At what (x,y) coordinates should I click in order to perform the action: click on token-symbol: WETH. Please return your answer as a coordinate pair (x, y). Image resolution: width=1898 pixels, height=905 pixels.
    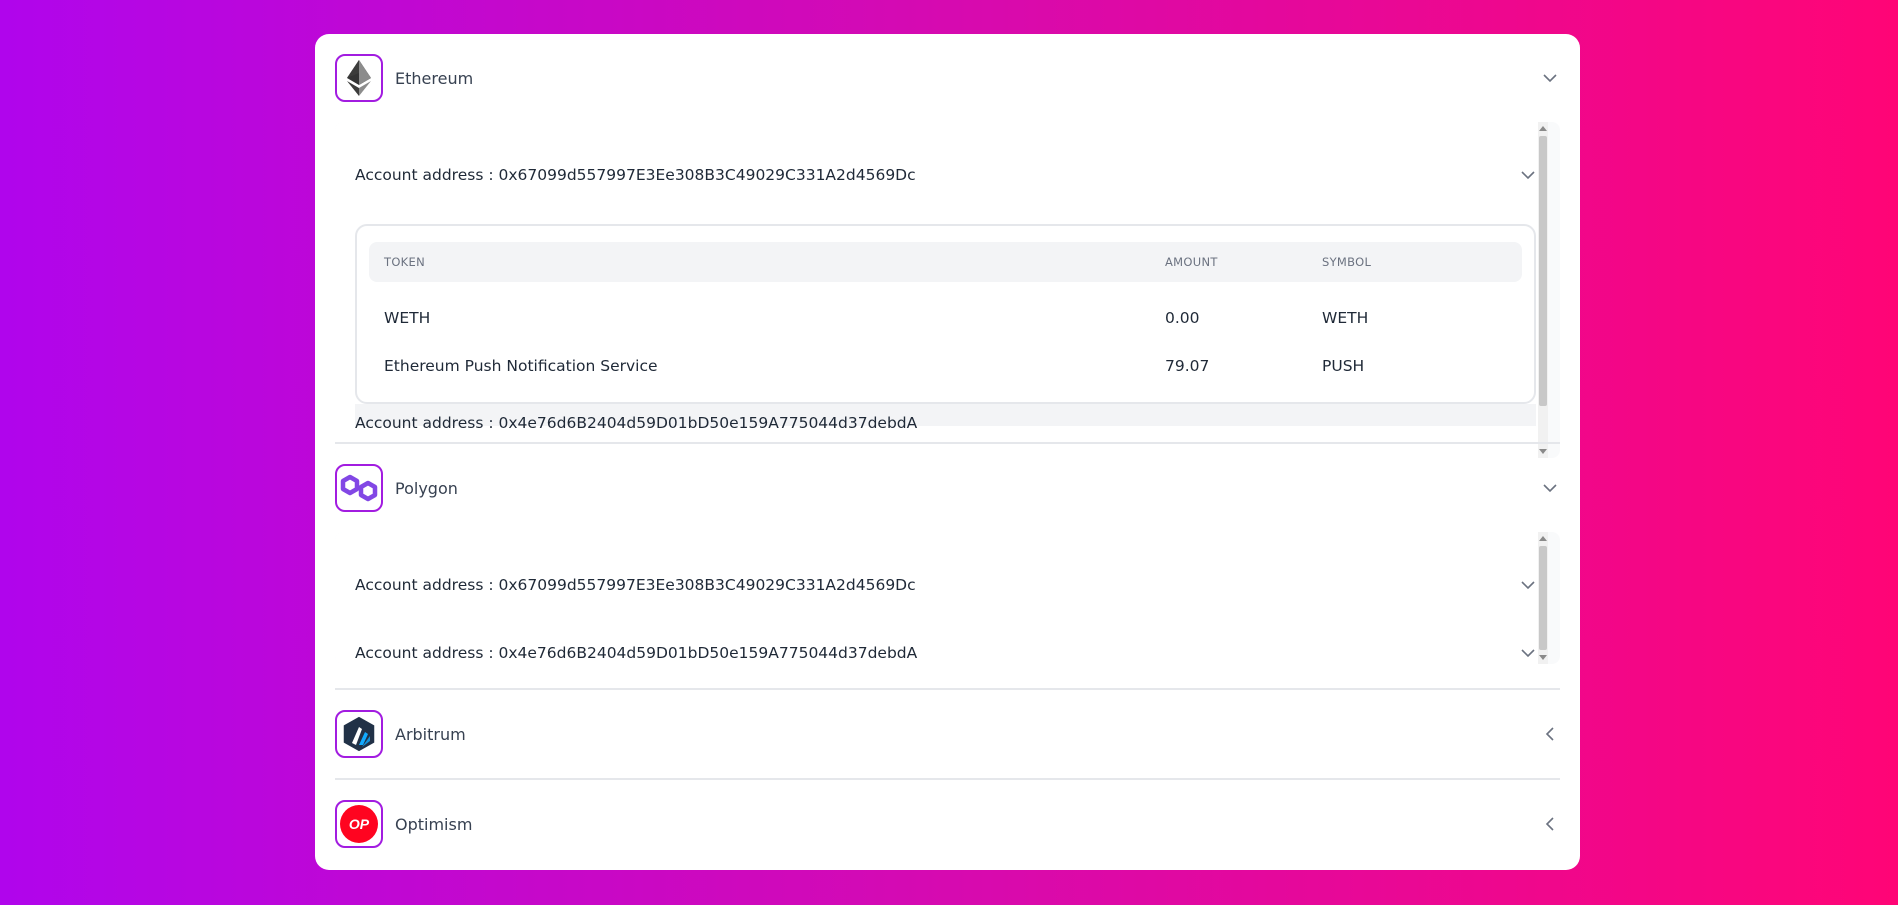
    Looking at the image, I should click on (1345, 318).